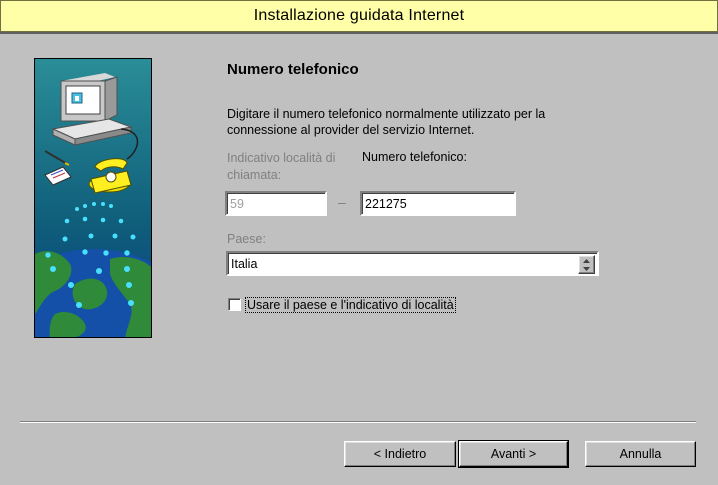 The height and width of the screenshot is (485, 718). Describe the element at coordinates (244, 264) in the screenshot. I see `country-value: Italia` at that location.